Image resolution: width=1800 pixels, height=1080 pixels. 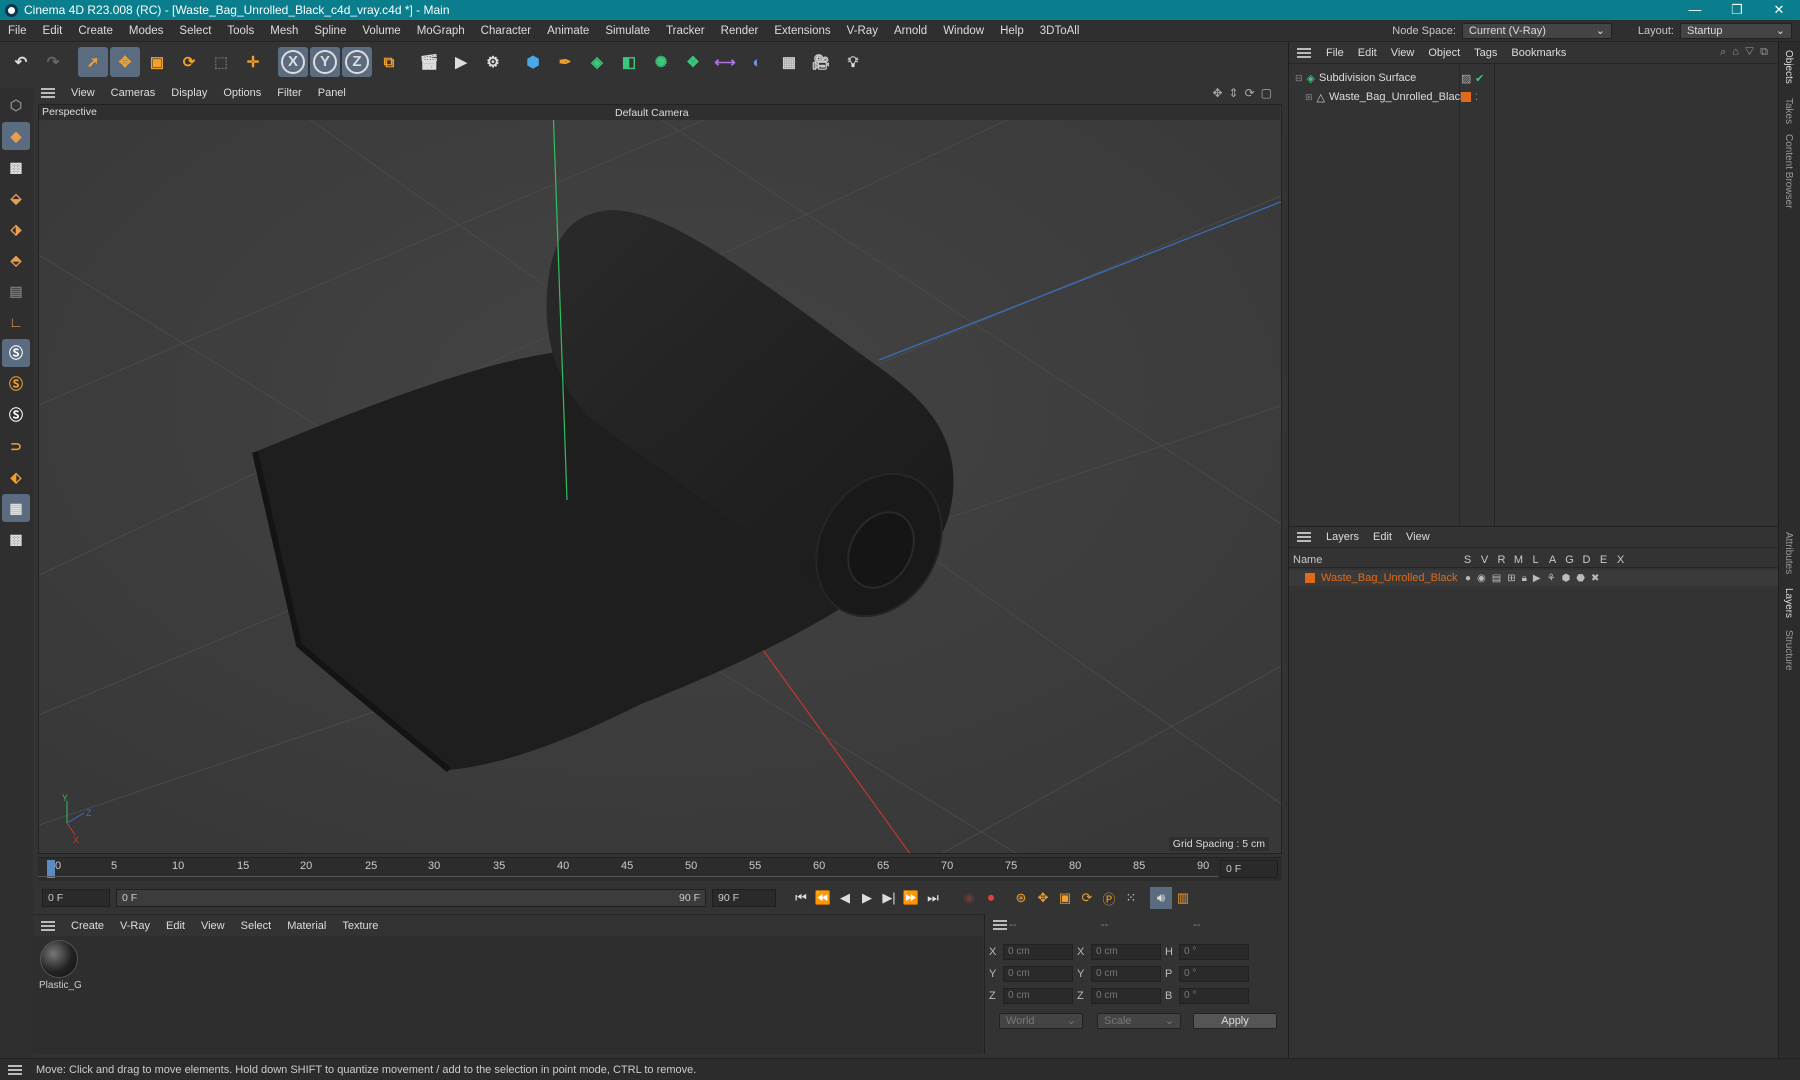 I want to click on object-manager-tools: ⌕⌂▽⧉, so click(x=1749, y=52).